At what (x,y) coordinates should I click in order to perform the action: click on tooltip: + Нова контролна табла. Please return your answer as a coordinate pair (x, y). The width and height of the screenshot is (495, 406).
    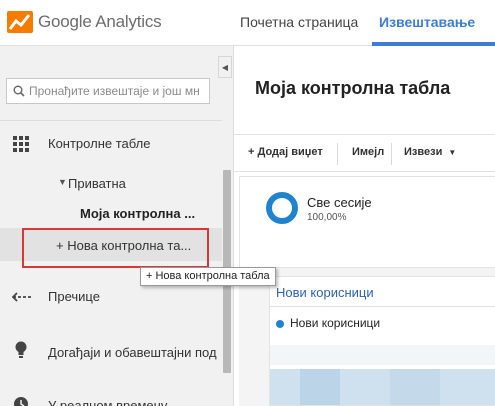
    Looking at the image, I should click on (208, 276).